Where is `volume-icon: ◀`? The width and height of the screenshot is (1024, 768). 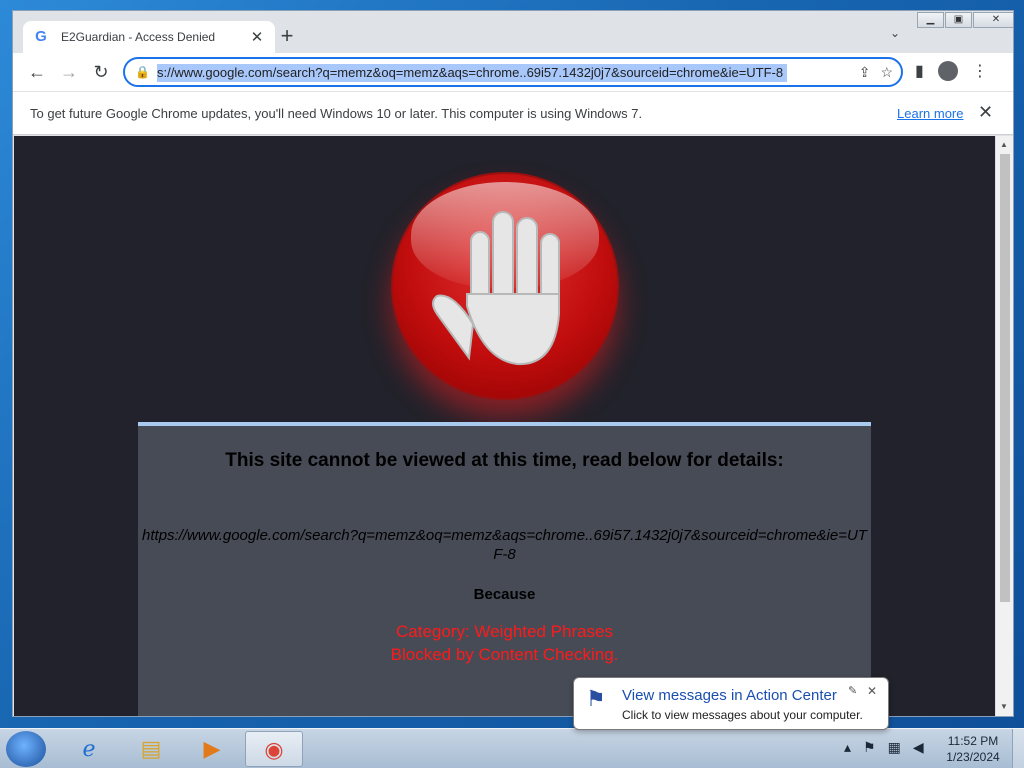
volume-icon: ◀ is located at coordinates (918, 747).